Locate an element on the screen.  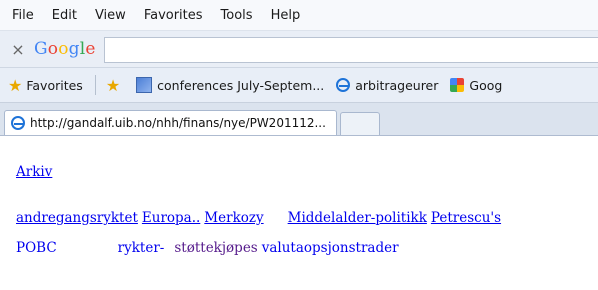
favorite-google: Goog is located at coordinates (476, 85).